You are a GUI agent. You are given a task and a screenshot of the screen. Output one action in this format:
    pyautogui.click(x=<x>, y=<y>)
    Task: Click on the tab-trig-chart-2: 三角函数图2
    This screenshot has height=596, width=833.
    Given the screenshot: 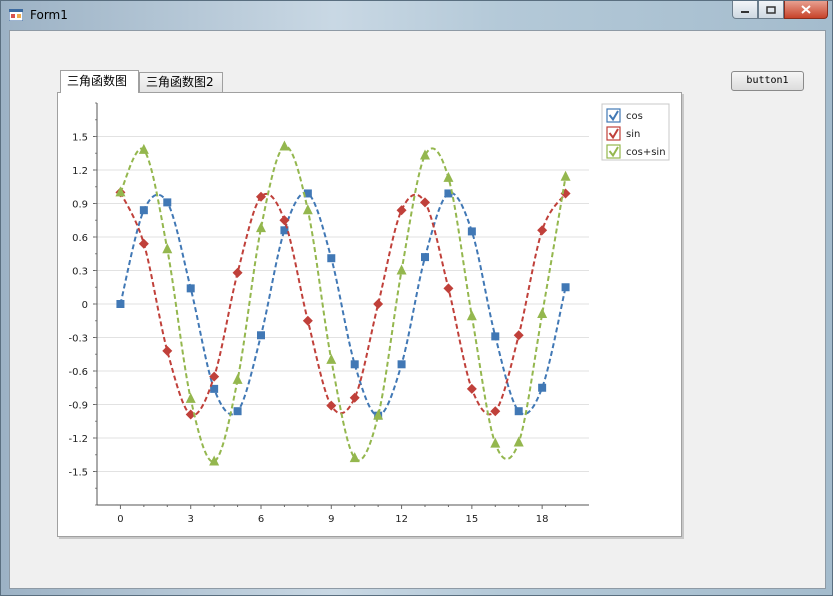 What is the action you would take?
    pyautogui.click(x=181, y=82)
    